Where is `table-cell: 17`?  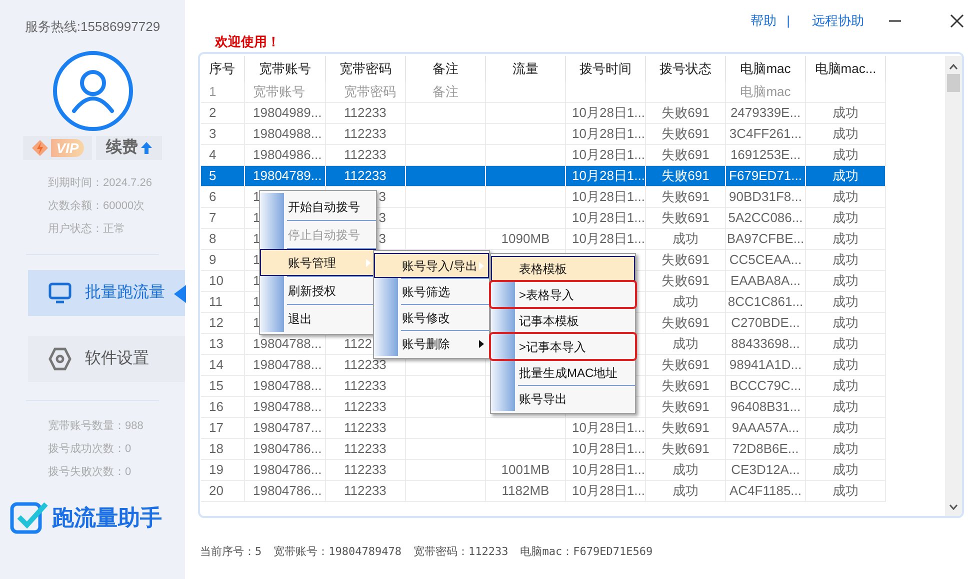
table-cell: 17 is located at coordinates (222, 428).